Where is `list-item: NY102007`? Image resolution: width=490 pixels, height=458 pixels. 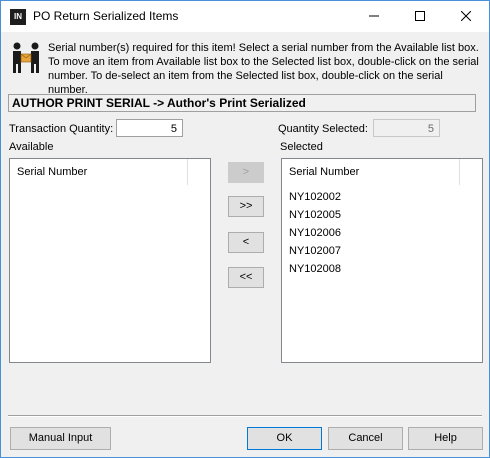 list-item: NY102007 is located at coordinates (315, 251).